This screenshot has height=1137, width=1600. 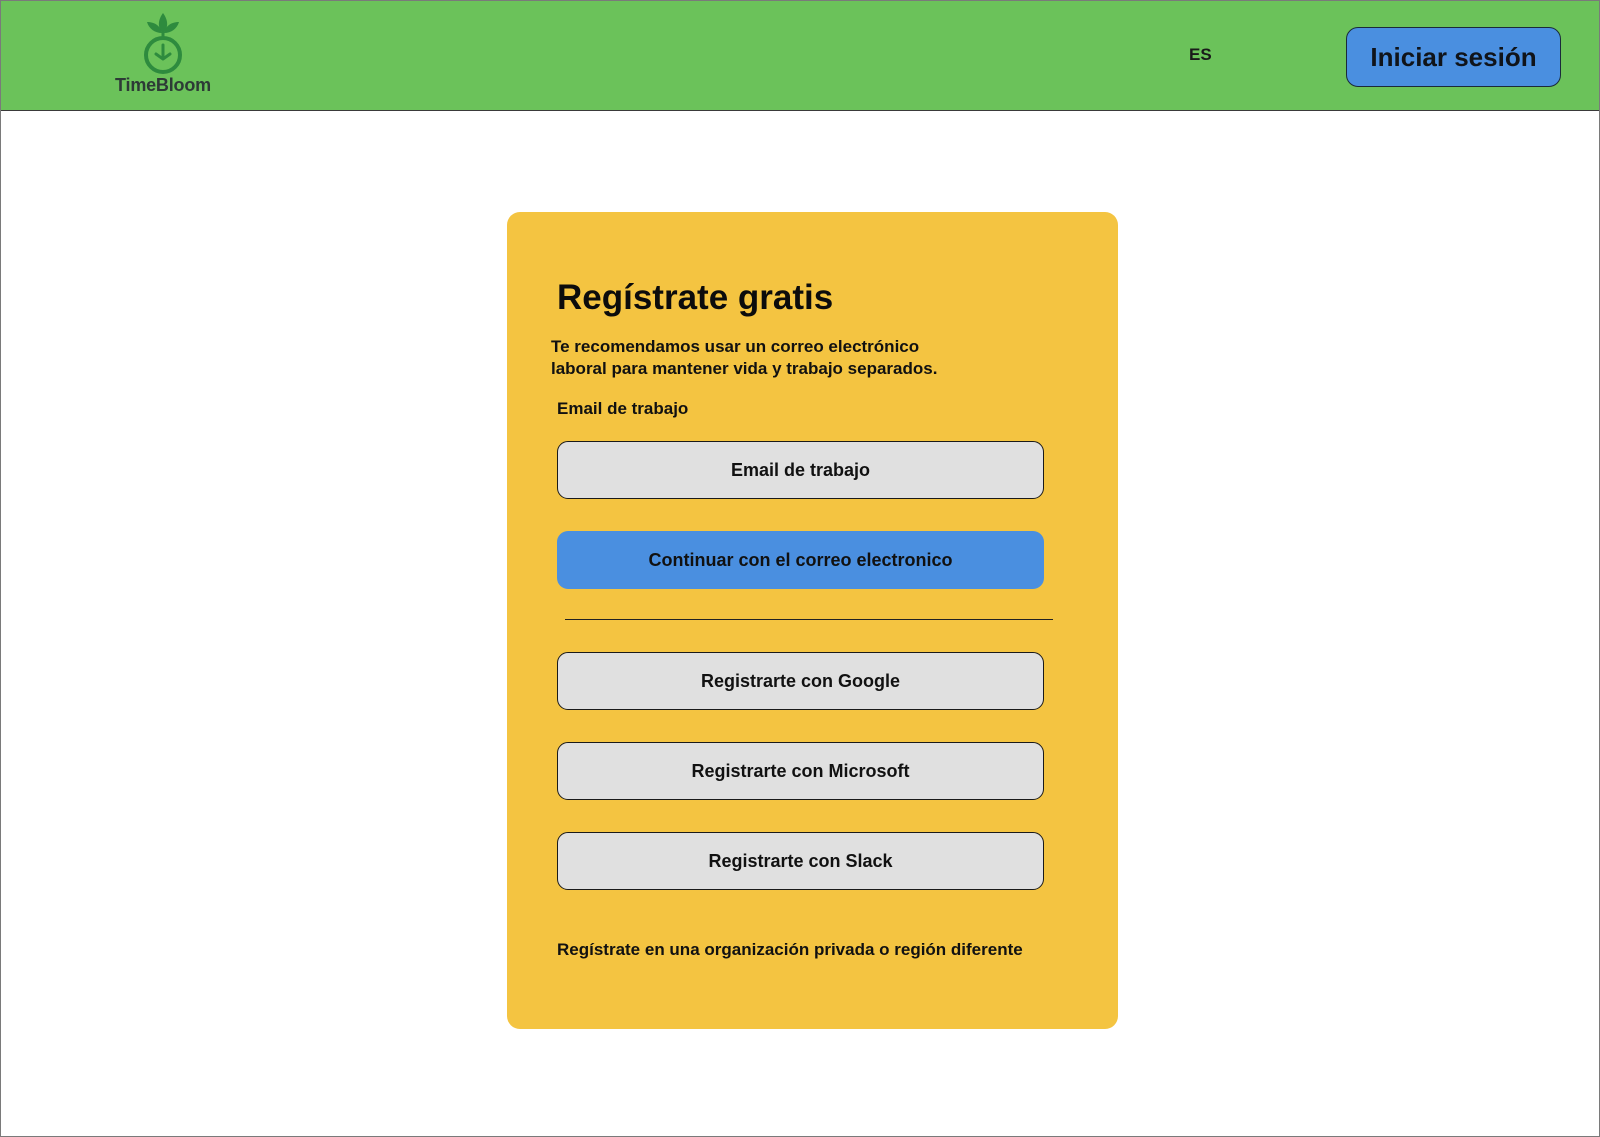 I want to click on language-selector: ES, so click(x=1200, y=55).